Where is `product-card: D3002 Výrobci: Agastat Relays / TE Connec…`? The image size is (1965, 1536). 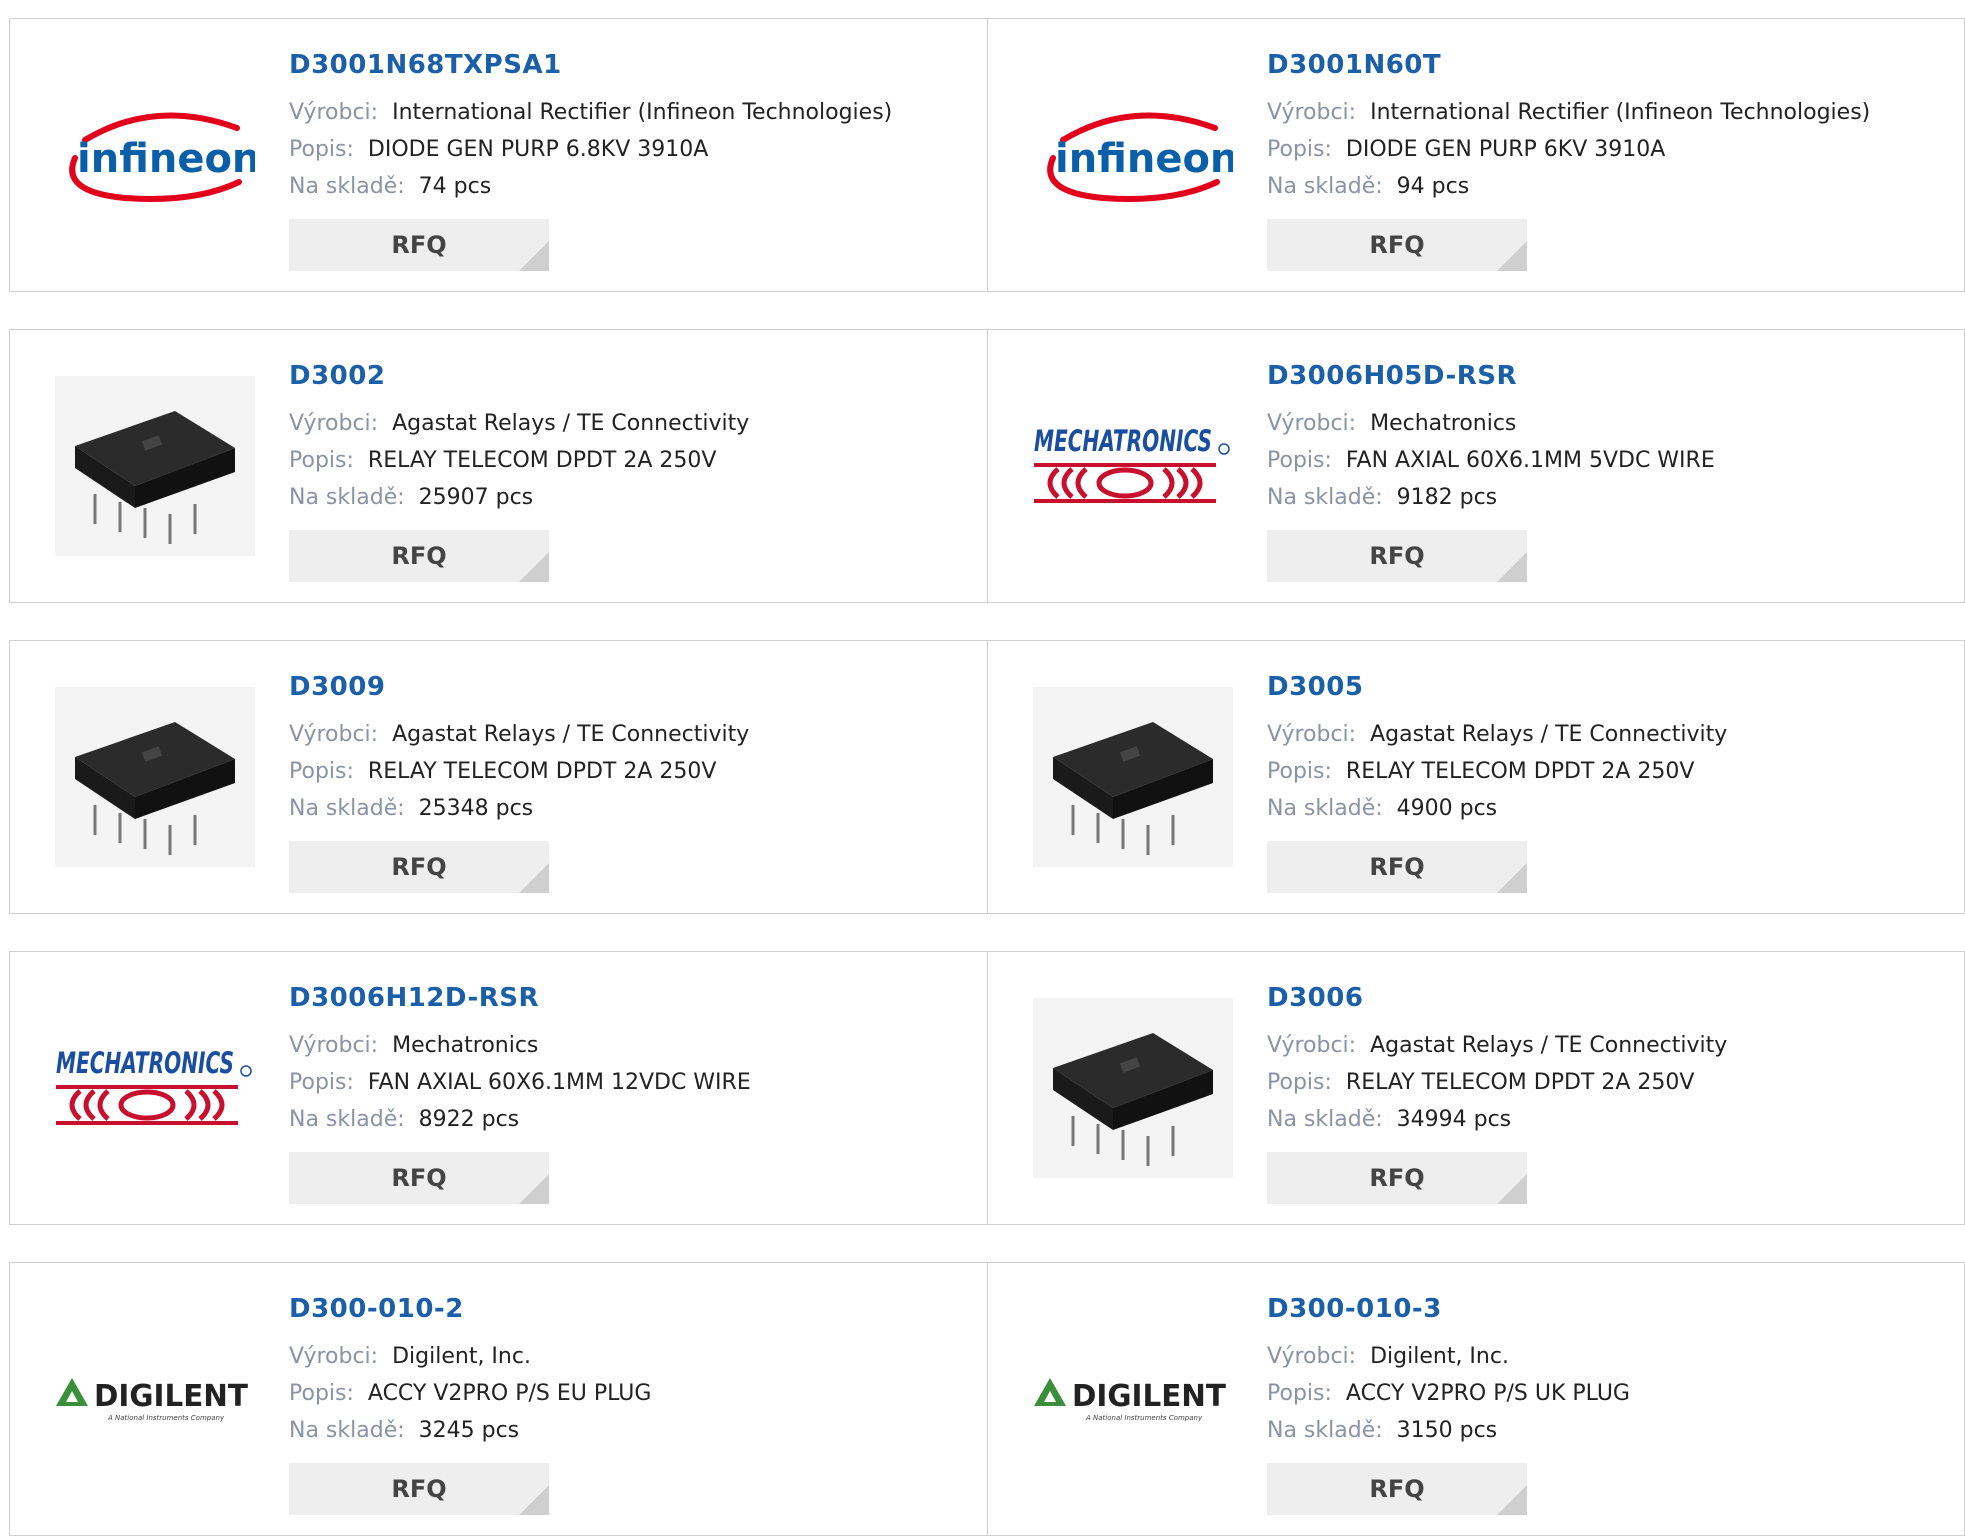
product-card: D3002 Výrobci: Agastat Relays / TE Connec… is located at coordinates (498, 466).